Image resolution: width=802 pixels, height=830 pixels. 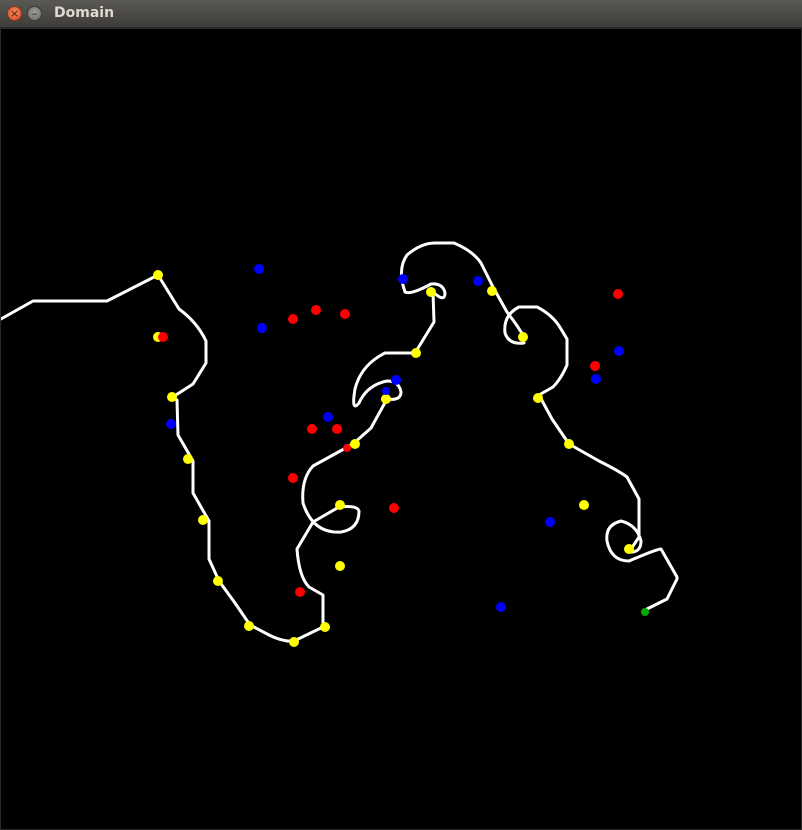 I want to click on window-title: Domain, so click(x=84, y=13).